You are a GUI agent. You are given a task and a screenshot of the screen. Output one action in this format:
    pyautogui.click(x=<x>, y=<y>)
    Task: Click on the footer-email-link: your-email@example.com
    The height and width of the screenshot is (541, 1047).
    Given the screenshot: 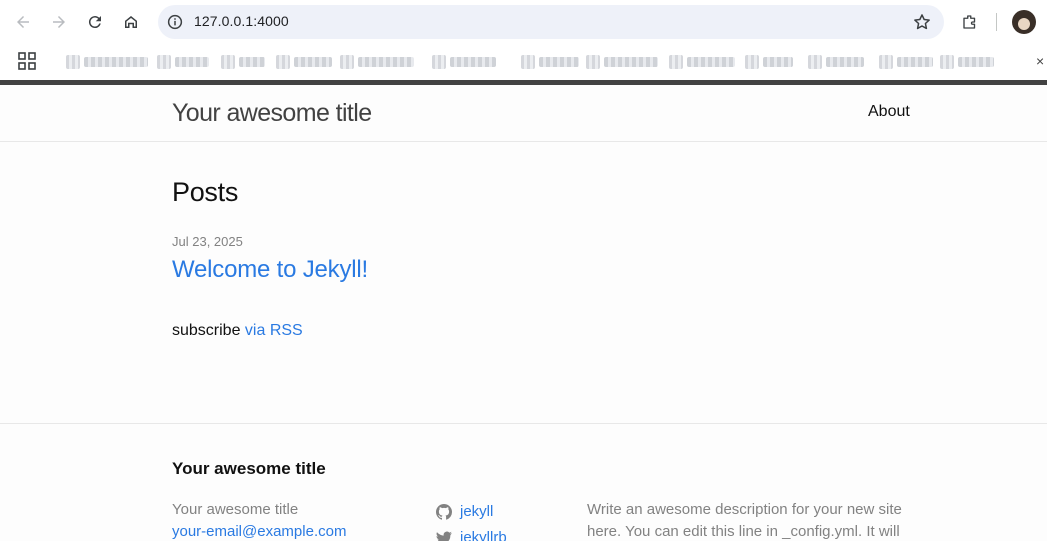 What is the action you would take?
    pyautogui.click(x=259, y=531)
    